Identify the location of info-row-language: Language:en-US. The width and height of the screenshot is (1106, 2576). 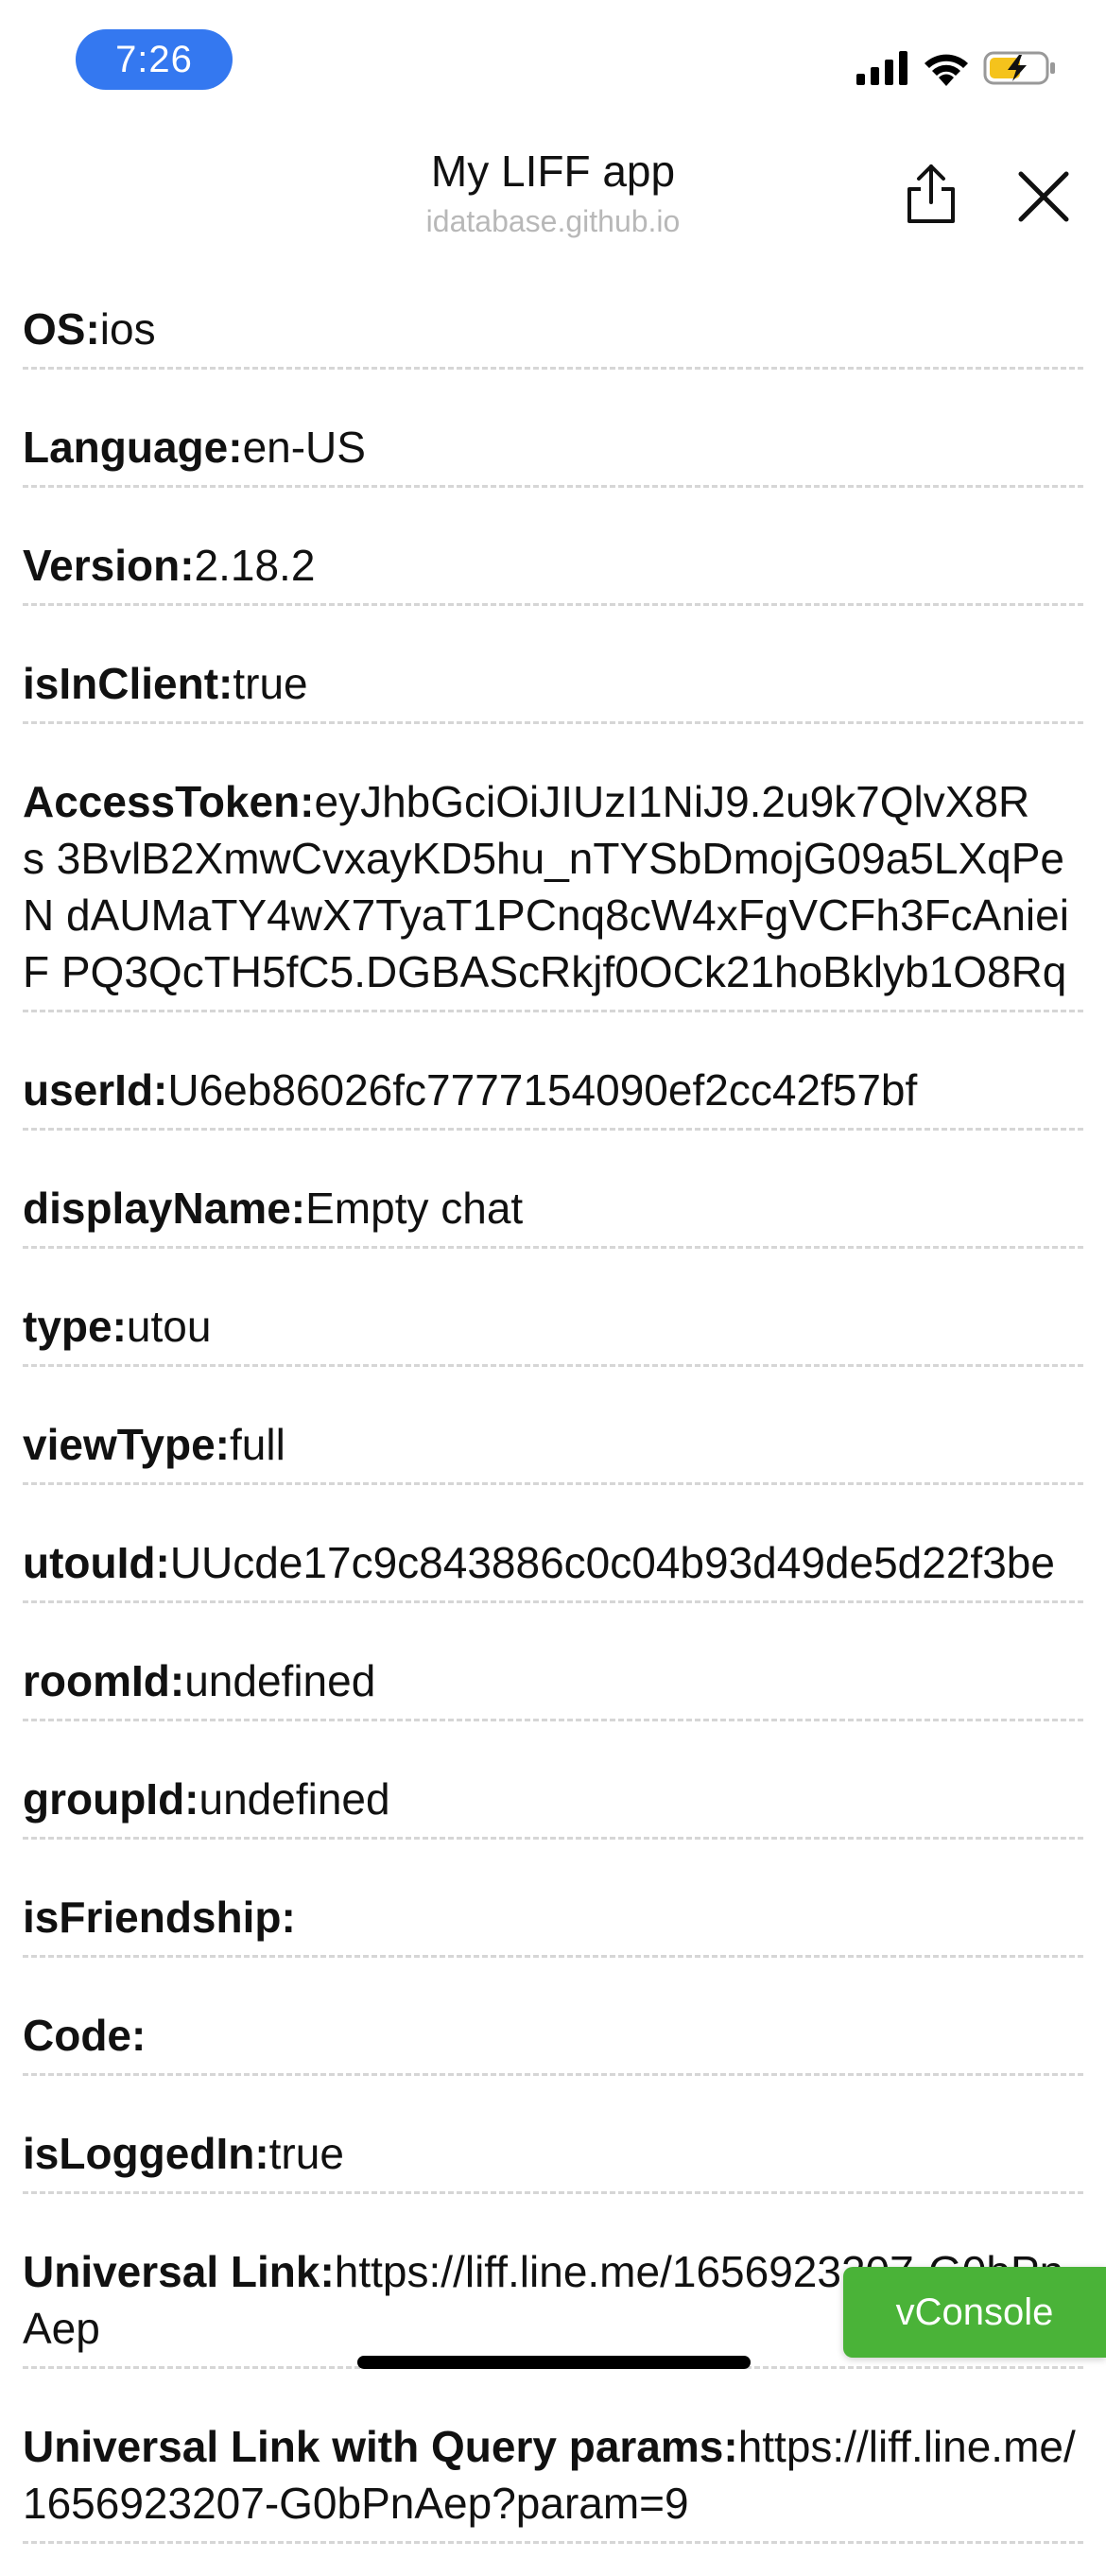
(553, 445).